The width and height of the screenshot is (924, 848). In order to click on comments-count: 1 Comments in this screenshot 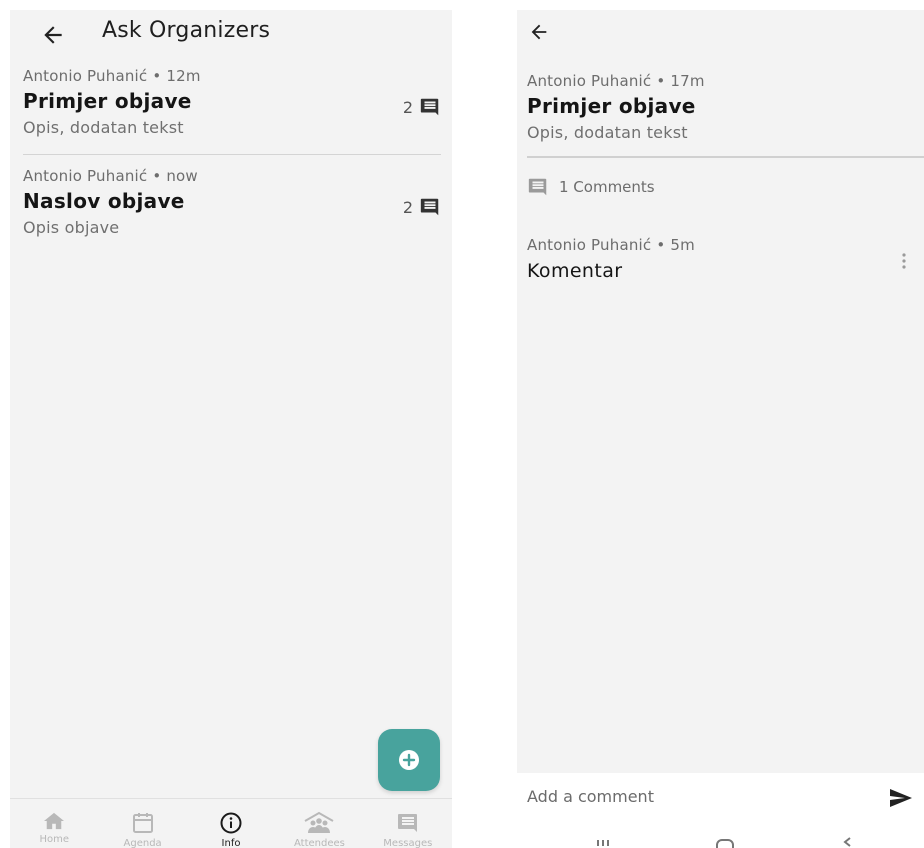, I will do `click(591, 187)`.